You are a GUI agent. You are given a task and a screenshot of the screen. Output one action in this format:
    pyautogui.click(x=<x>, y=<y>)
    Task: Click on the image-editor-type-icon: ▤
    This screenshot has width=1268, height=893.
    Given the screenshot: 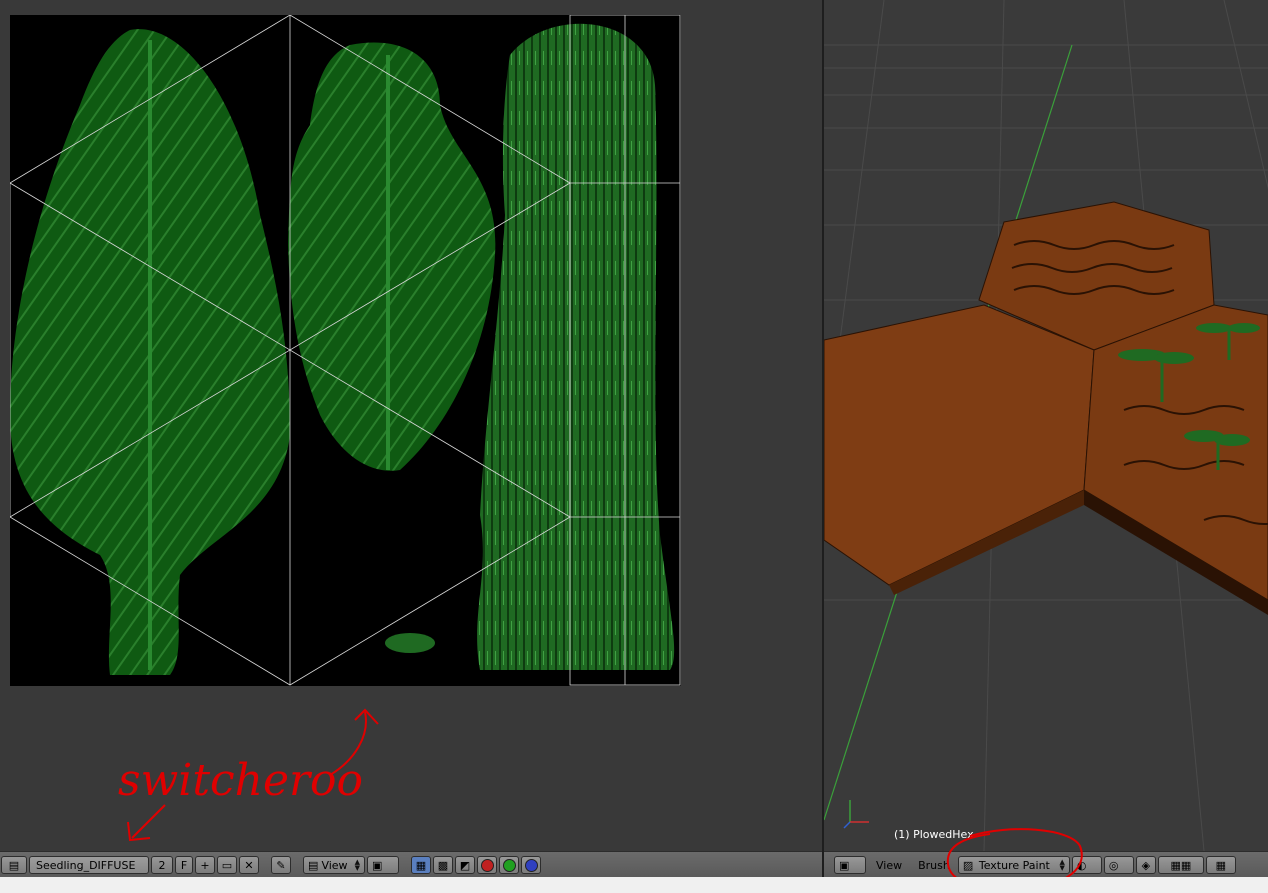 What is the action you would take?
    pyautogui.click(x=14, y=865)
    